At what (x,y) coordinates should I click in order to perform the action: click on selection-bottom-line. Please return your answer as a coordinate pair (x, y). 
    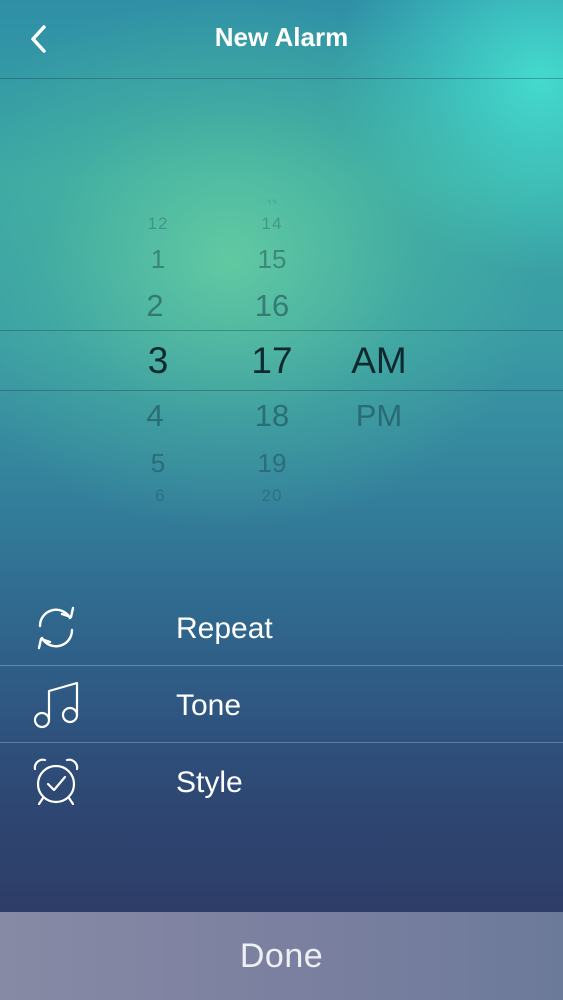
    Looking at the image, I should click on (281, 390).